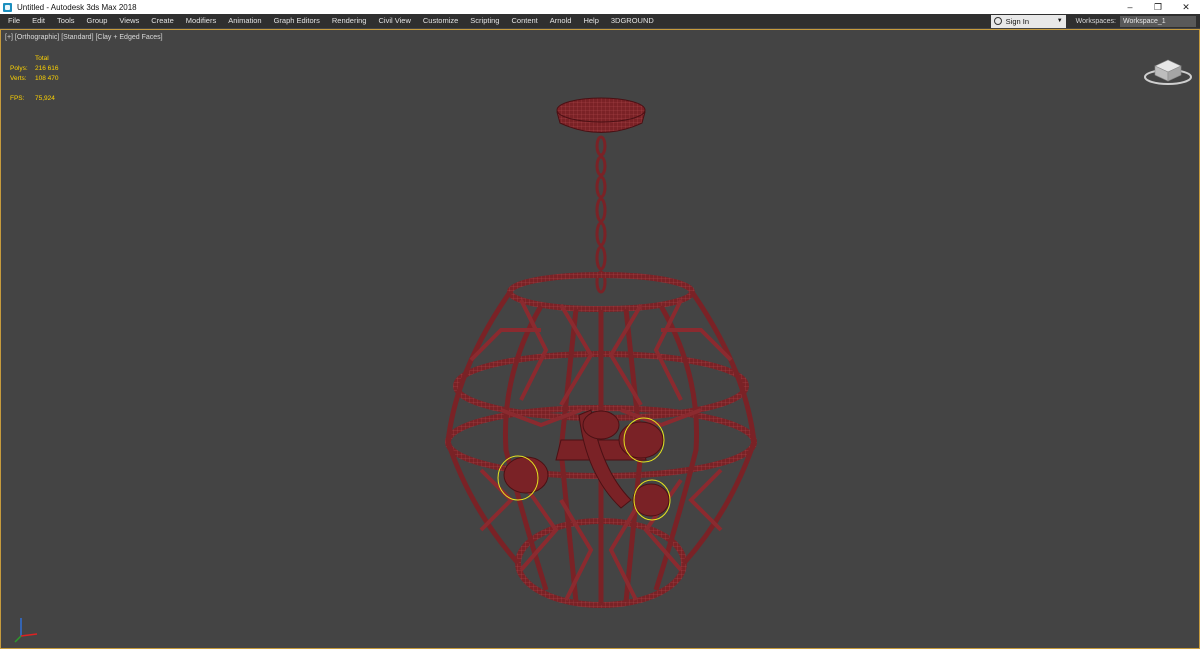 This screenshot has width=1200, height=649. What do you see at coordinates (297, 21) in the screenshot?
I see `menu-item-graph-editors: Graph Editors` at bounding box center [297, 21].